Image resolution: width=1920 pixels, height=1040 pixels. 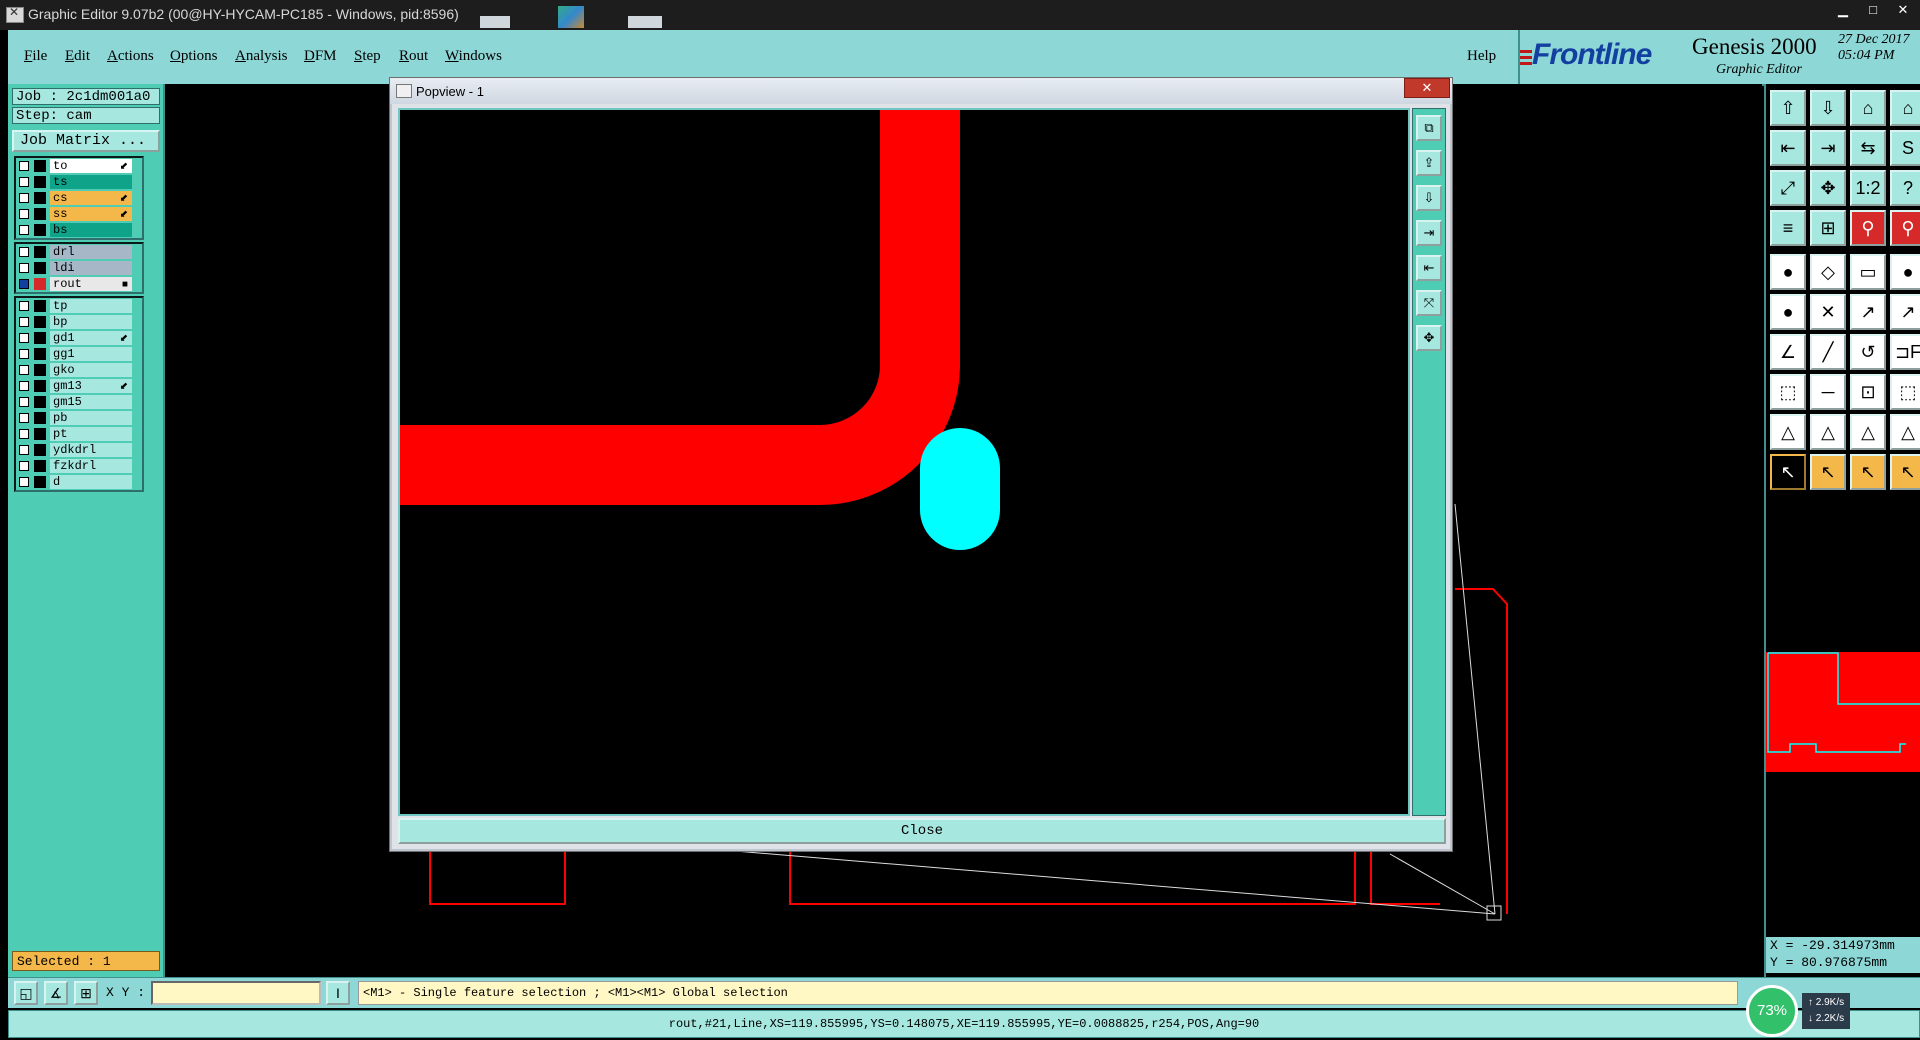 What do you see at coordinates (367, 56) in the screenshot?
I see `menu-step: Step` at bounding box center [367, 56].